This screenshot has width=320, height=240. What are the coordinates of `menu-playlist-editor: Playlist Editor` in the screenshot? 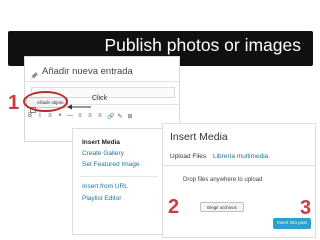 It's located at (101, 198).